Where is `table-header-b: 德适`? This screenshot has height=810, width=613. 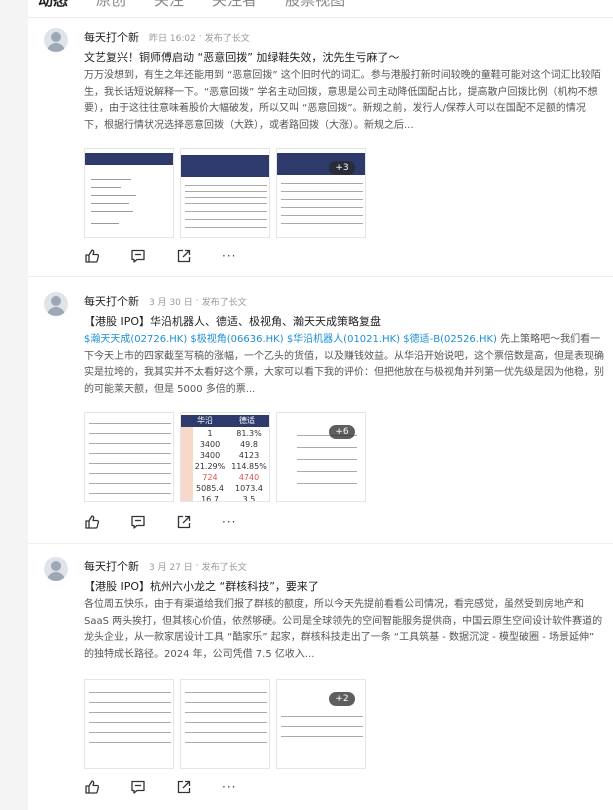
table-header-b: 德适 is located at coordinates (247, 420).